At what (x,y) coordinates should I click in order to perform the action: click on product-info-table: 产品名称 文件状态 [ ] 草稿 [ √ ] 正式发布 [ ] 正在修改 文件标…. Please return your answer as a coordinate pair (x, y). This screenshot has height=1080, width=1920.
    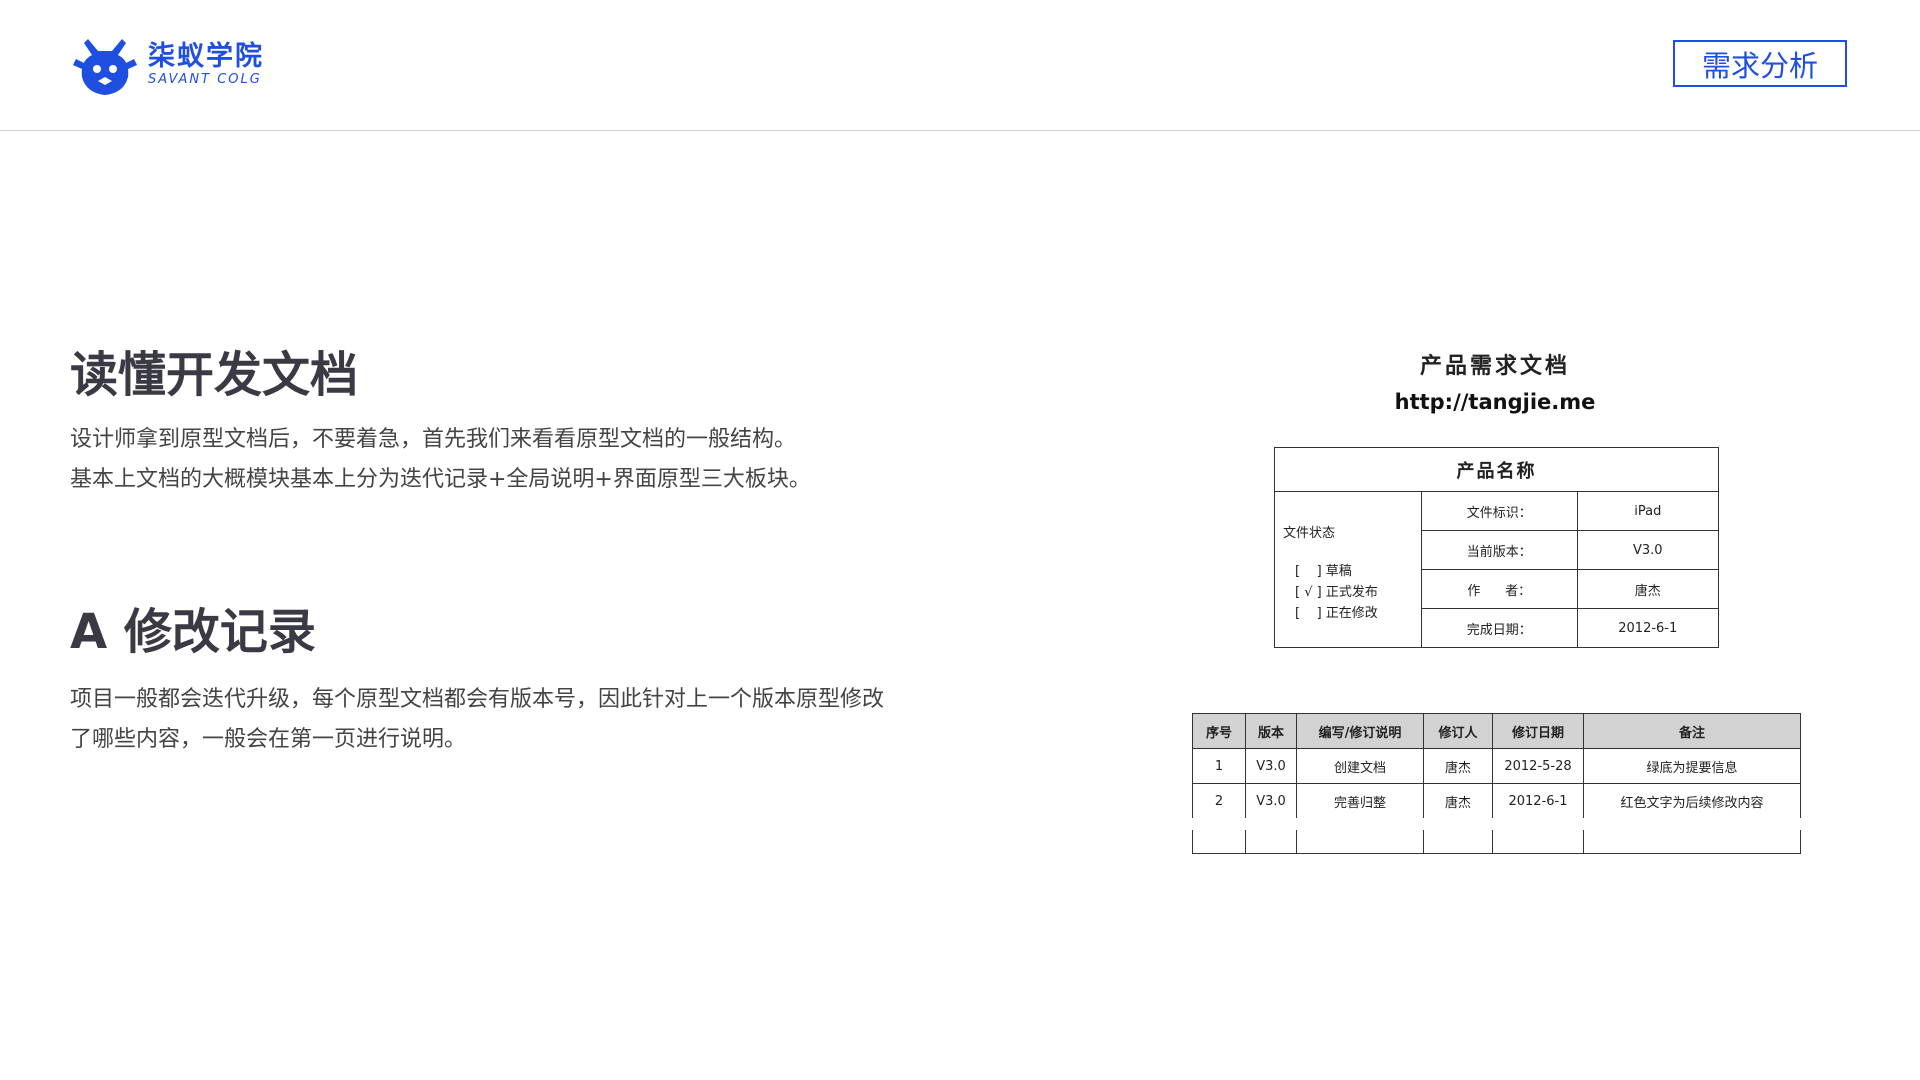
    Looking at the image, I should click on (1497, 547).